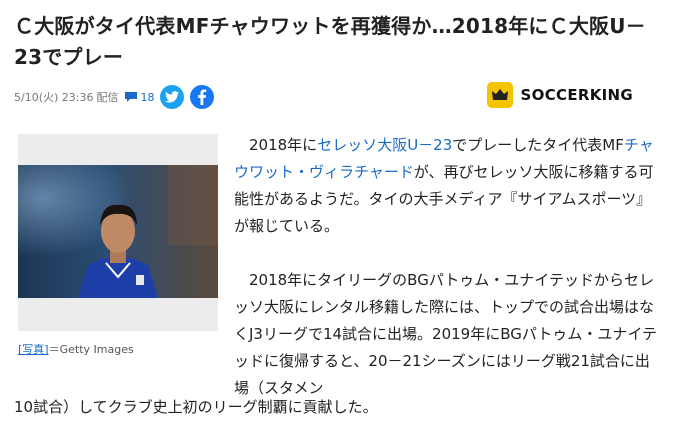 Image resolution: width=673 pixels, height=424 pixels. I want to click on paragraph-2-continued: 10試合）してクラブ史上初のリーグ制覇に貢献した。, so click(196, 407).